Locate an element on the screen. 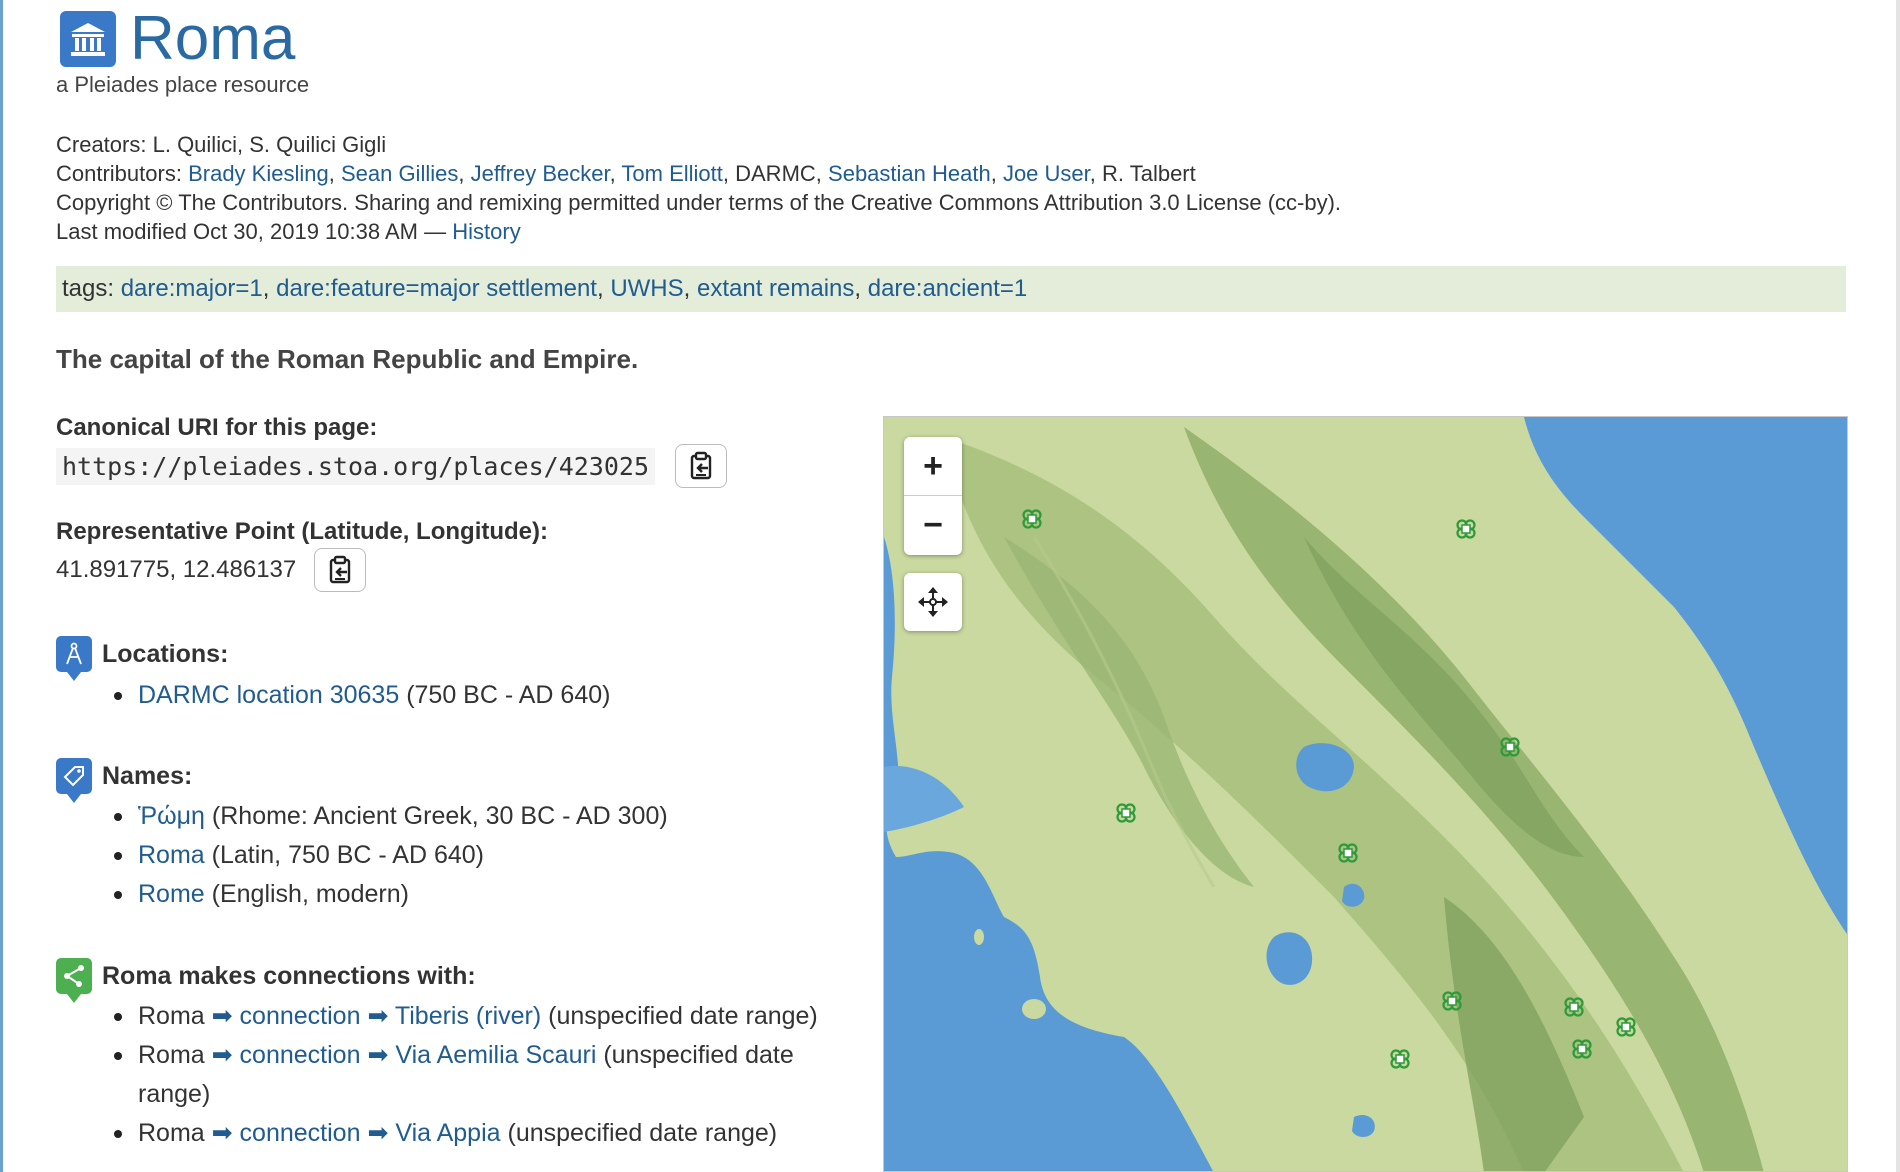 The width and height of the screenshot is (1900, 1172). location-detail: (750 BC - AD 640) is located at coordinates (508, 695).